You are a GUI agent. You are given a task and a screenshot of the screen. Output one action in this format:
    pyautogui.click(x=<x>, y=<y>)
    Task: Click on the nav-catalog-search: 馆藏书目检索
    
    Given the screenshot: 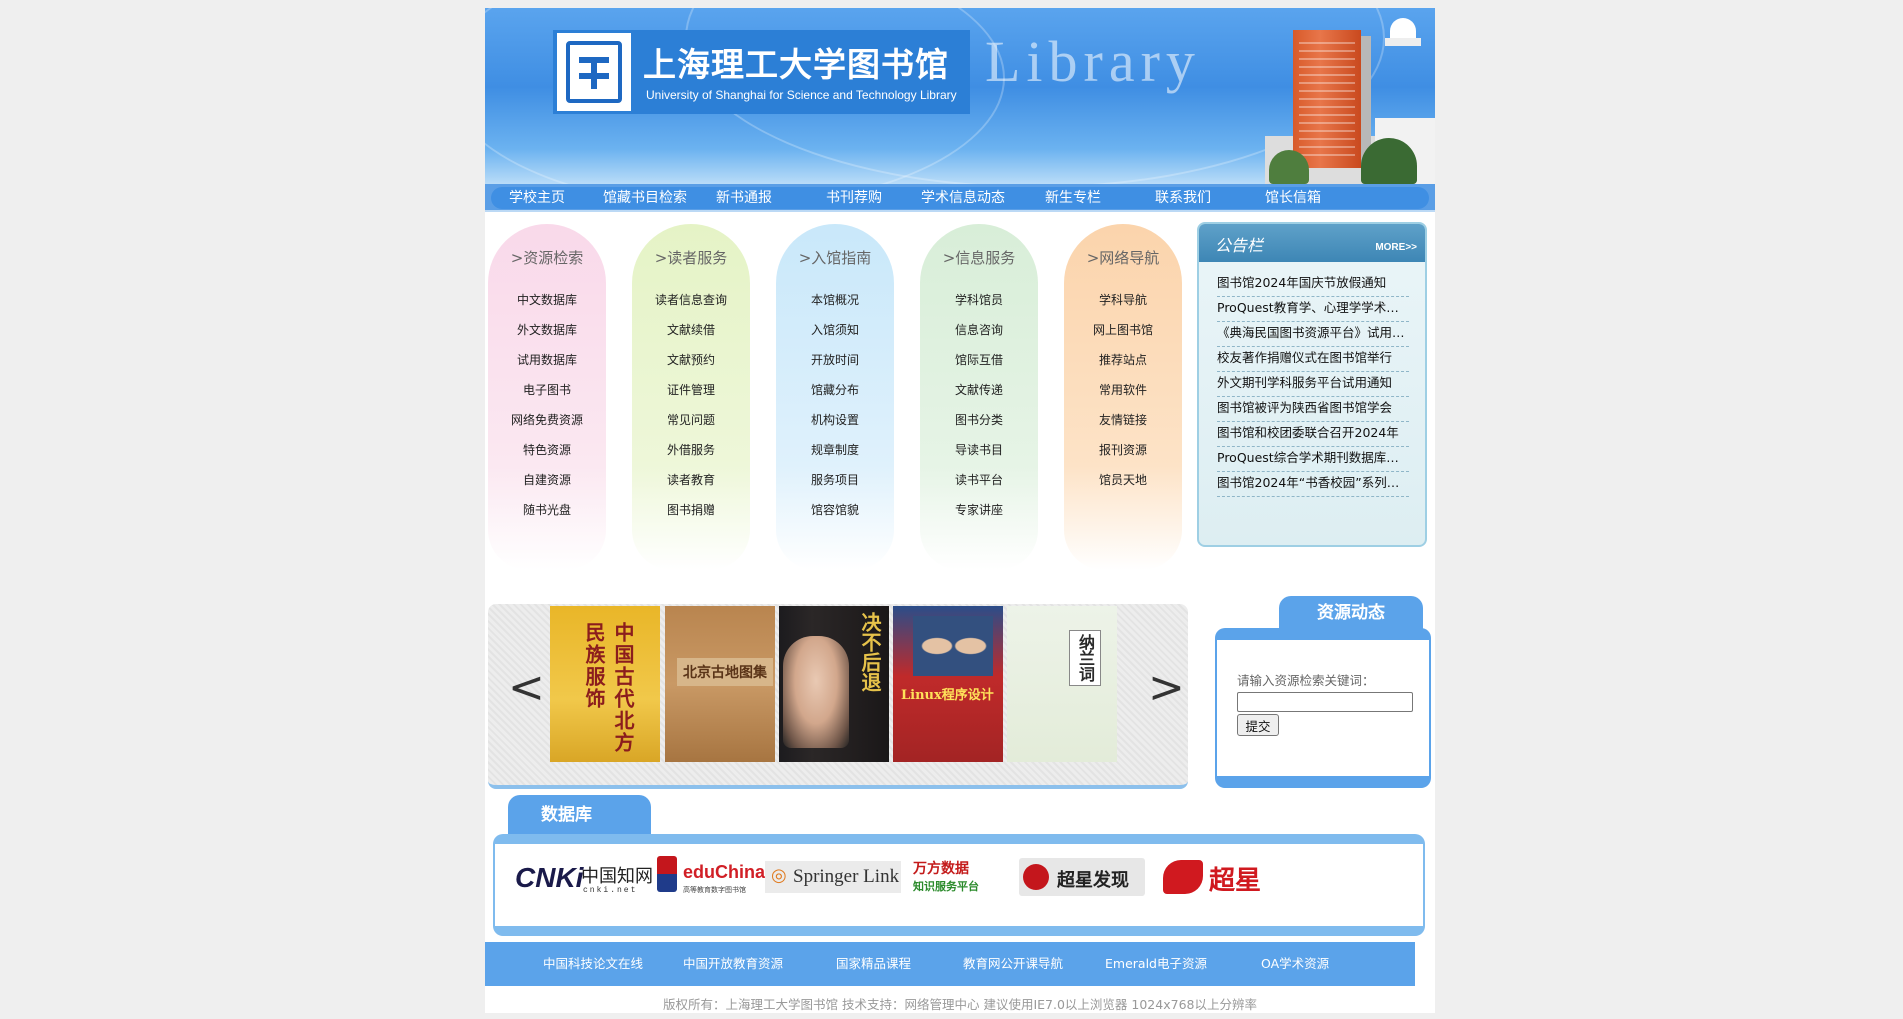 What is the action you would take?
    pyautogui.click(x=645, y=198)
    